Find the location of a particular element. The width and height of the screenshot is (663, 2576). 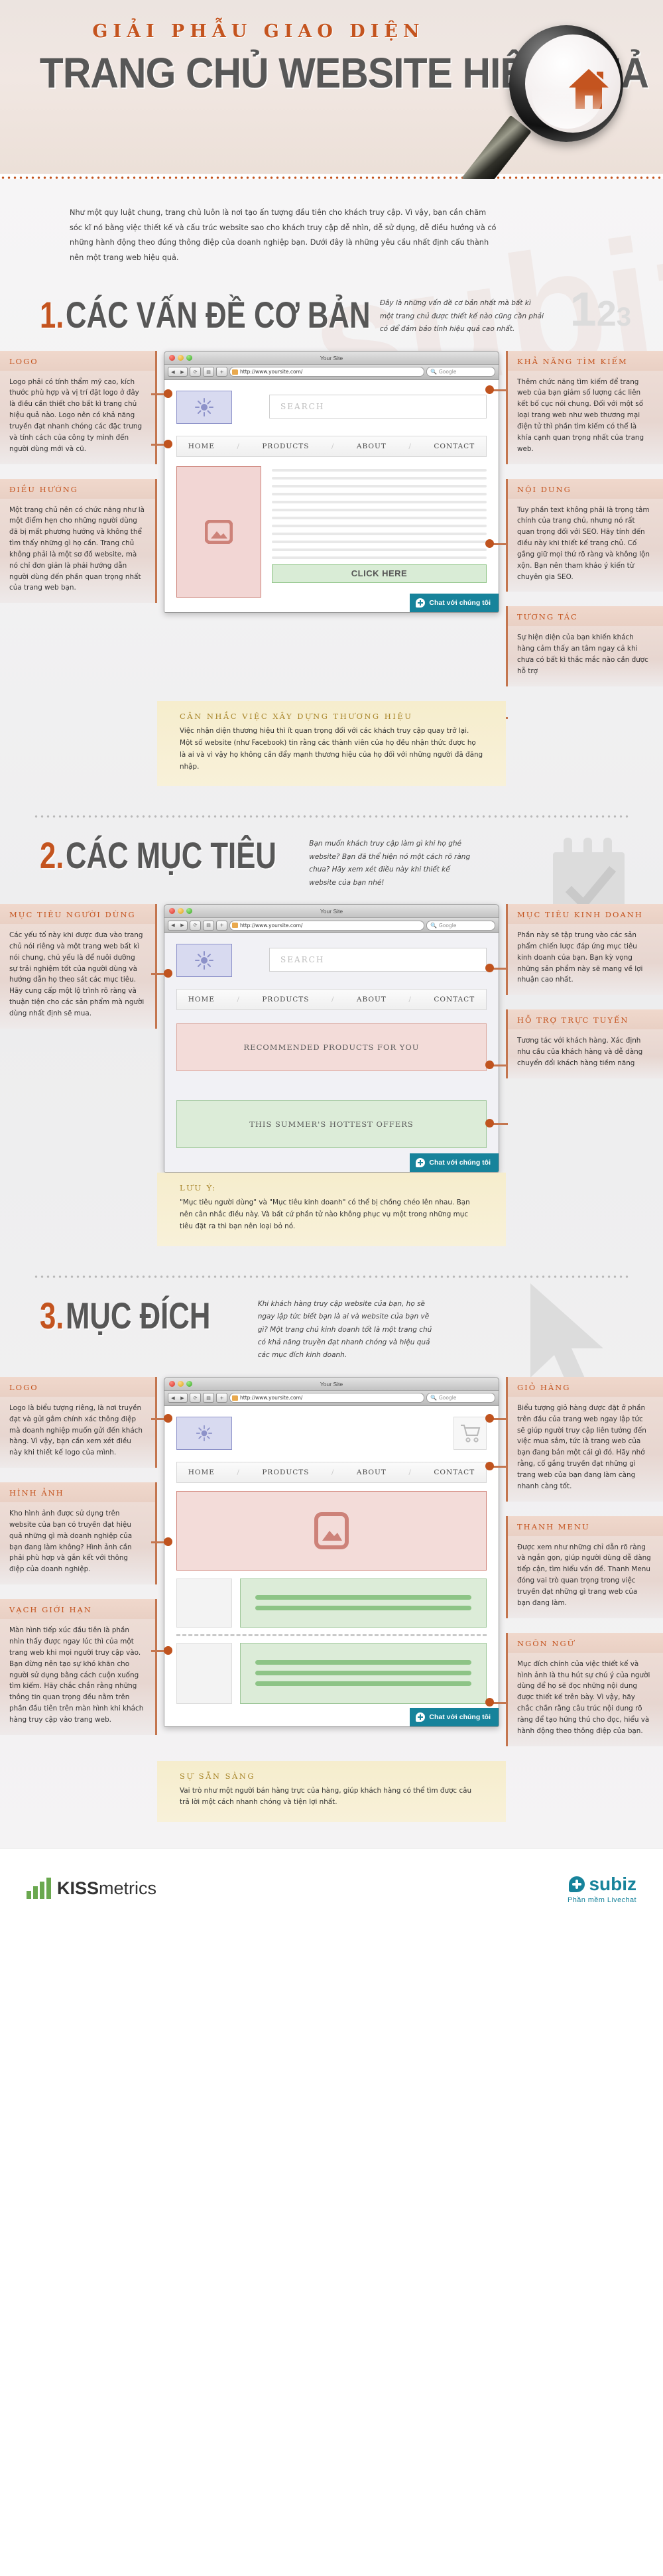

card-heading: TƯƠNG TÁC is located at coordinates (585, 617).